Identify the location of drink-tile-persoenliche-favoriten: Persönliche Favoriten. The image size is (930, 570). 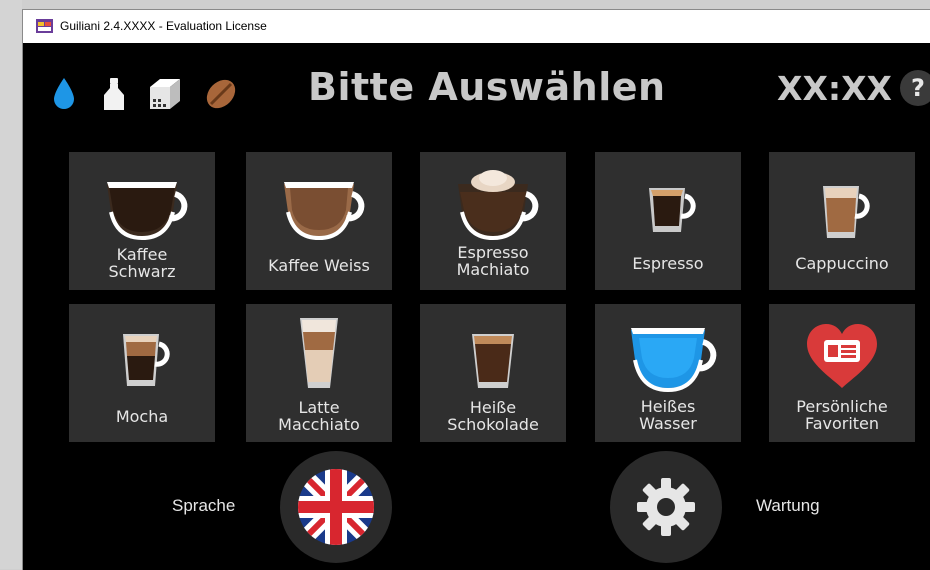
(842, 373).